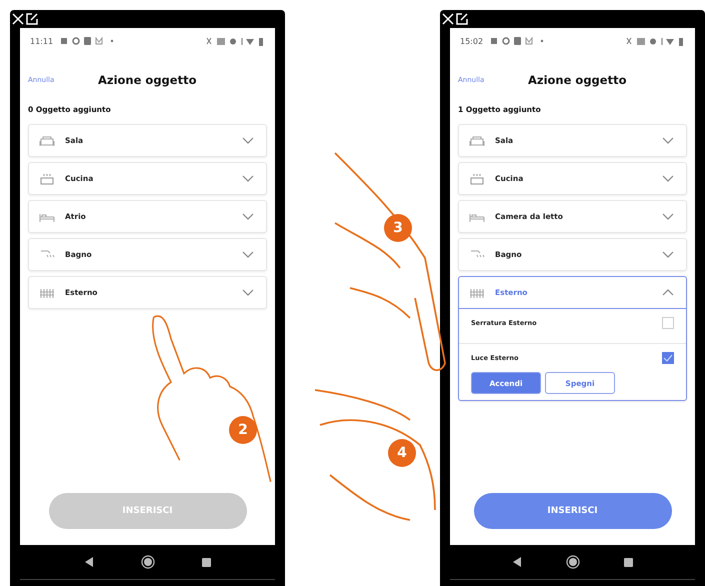 The image size is (705, 586). Describe the element at coordinates (402, 453) in the screenshot. I see `step-badge: 4` at that location.